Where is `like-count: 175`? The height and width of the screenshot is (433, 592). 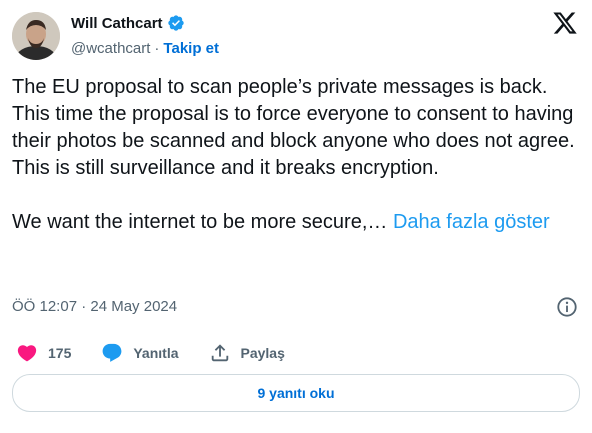
like-count: 175 is located at coordinates (60, 353).